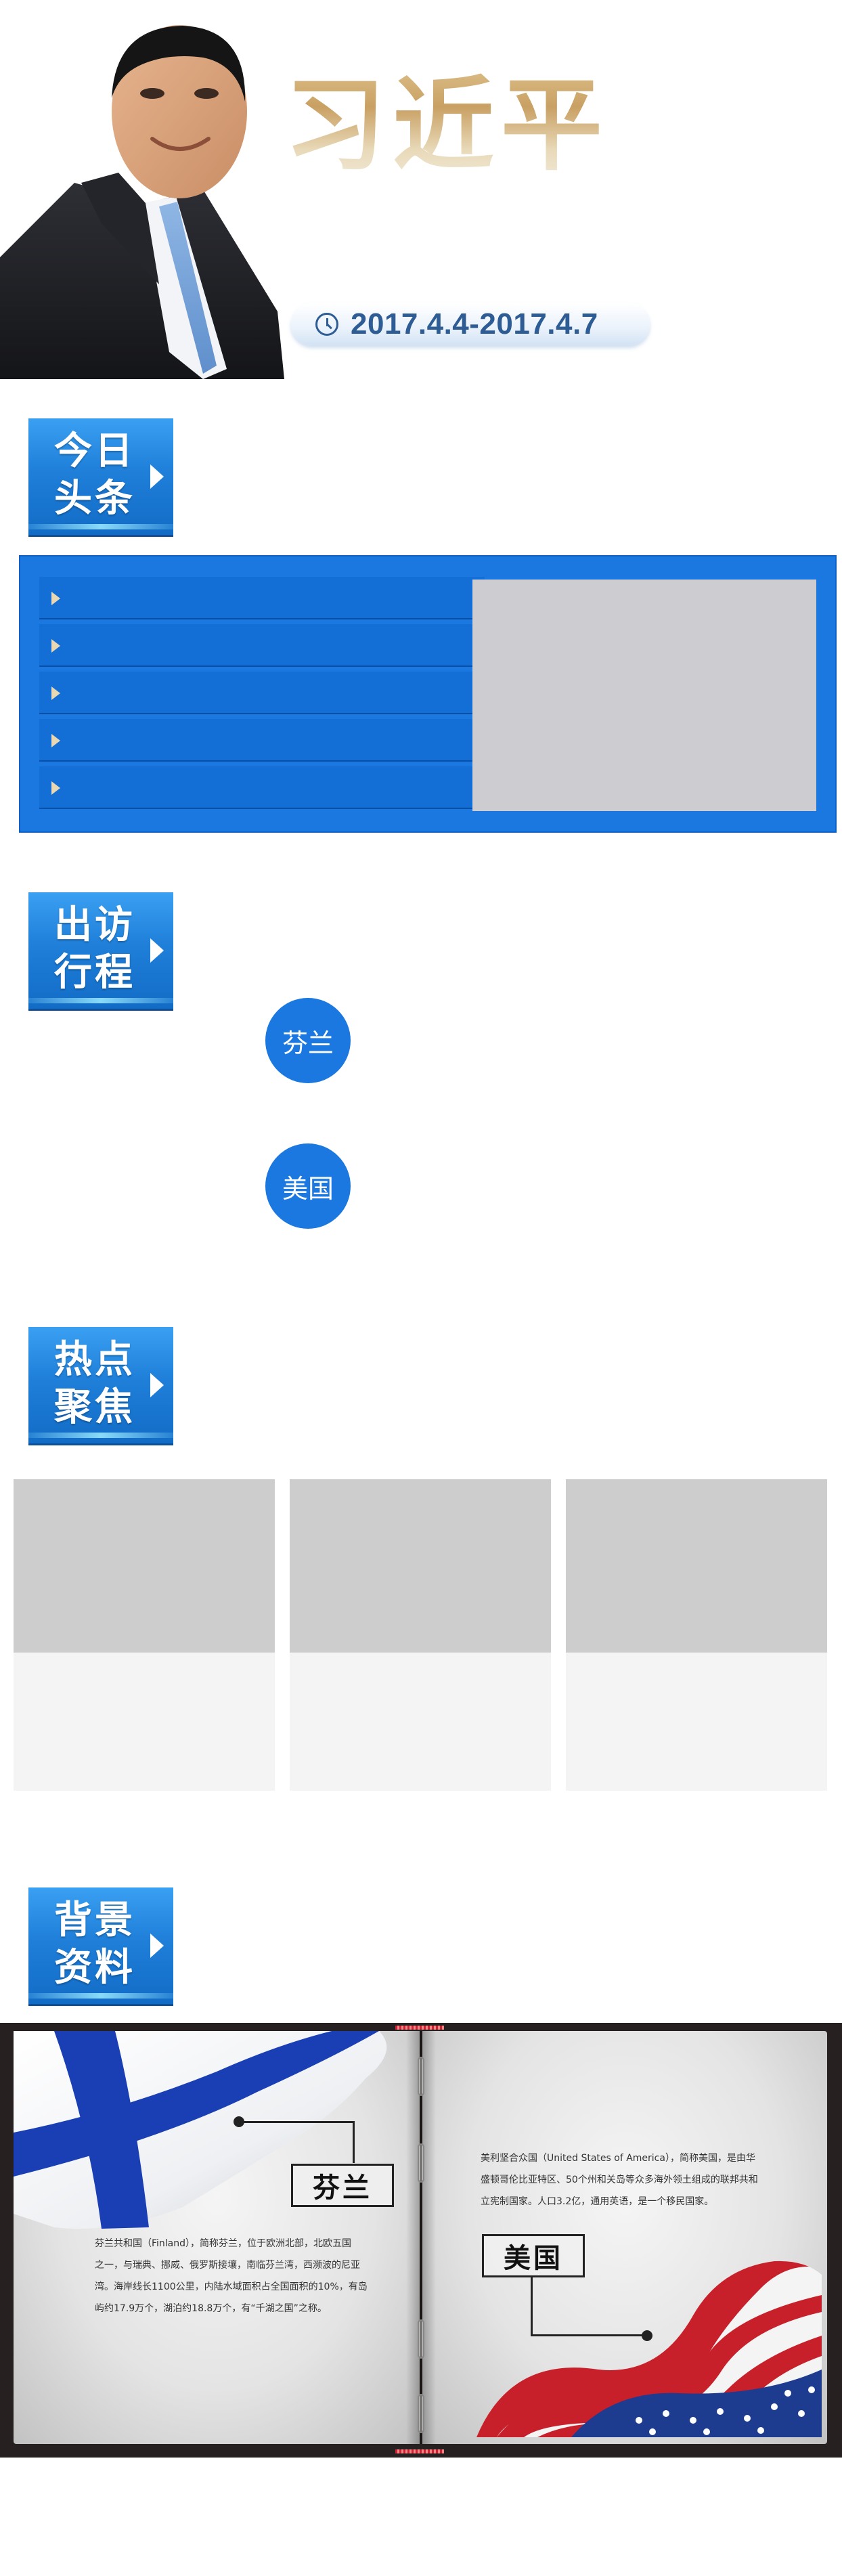 Image resolution: width=842 pixels, height=2576 pixels. Describe the element at coordinates (94, 499) in the screenshot. I see `badge-line-2: 头条` at that location.